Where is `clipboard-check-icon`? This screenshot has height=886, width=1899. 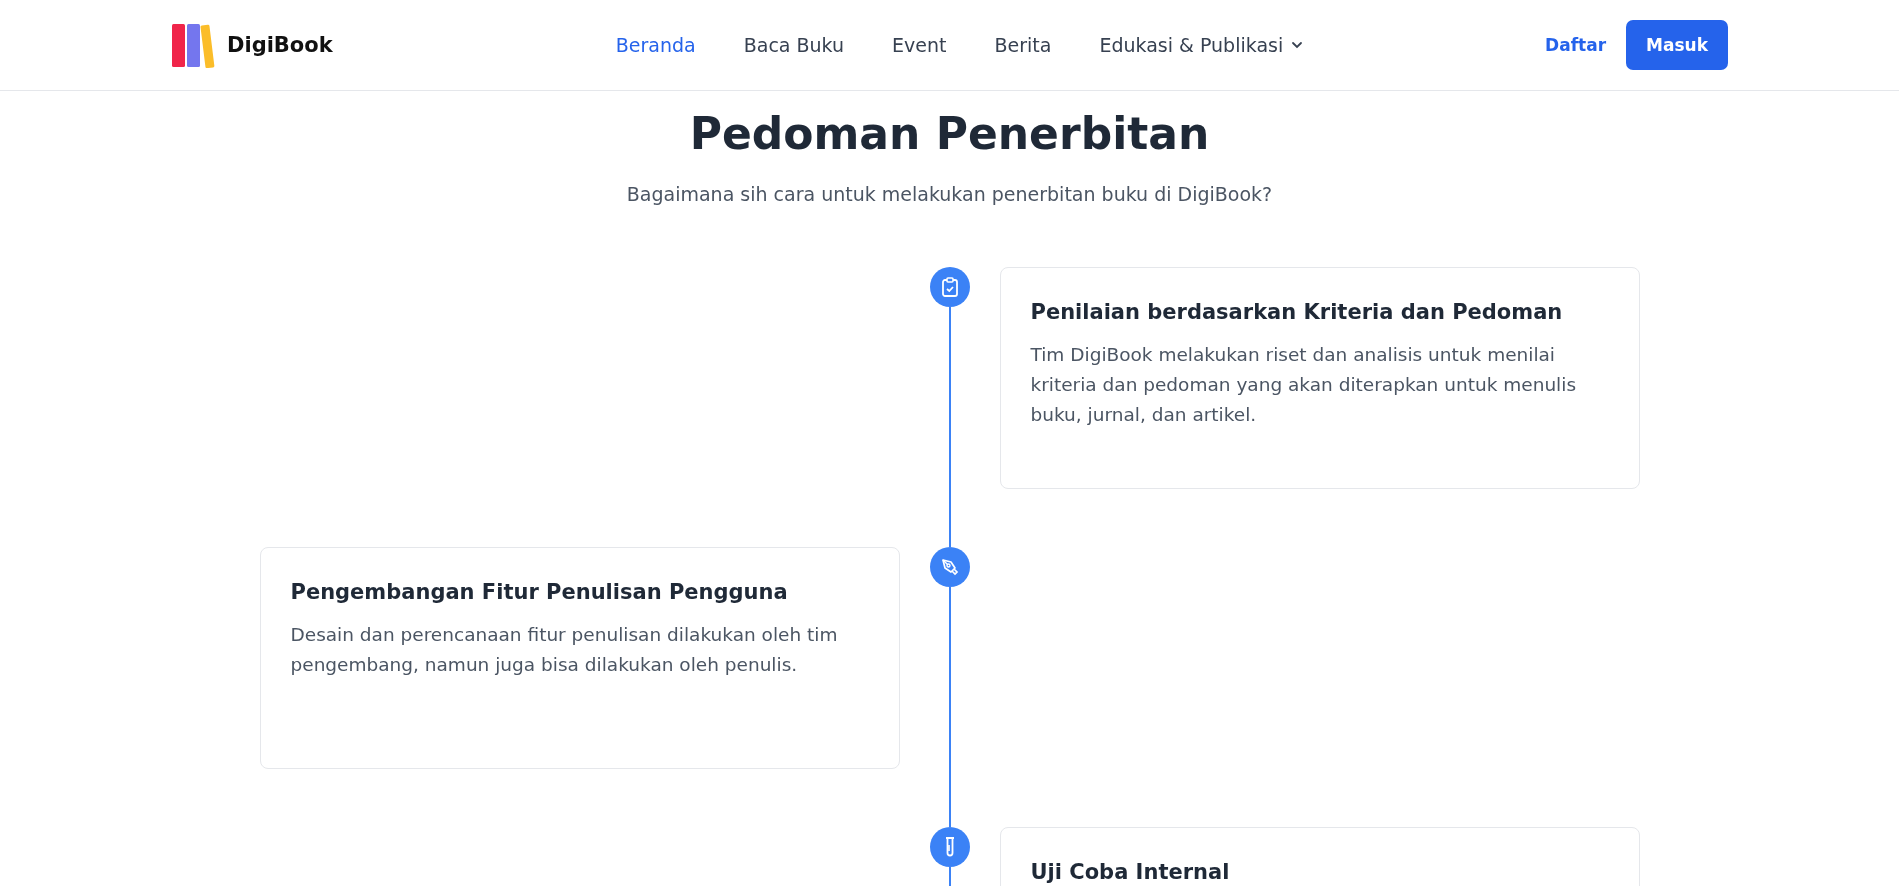
clipboard-check-icon is located at coordinates (949, 286).